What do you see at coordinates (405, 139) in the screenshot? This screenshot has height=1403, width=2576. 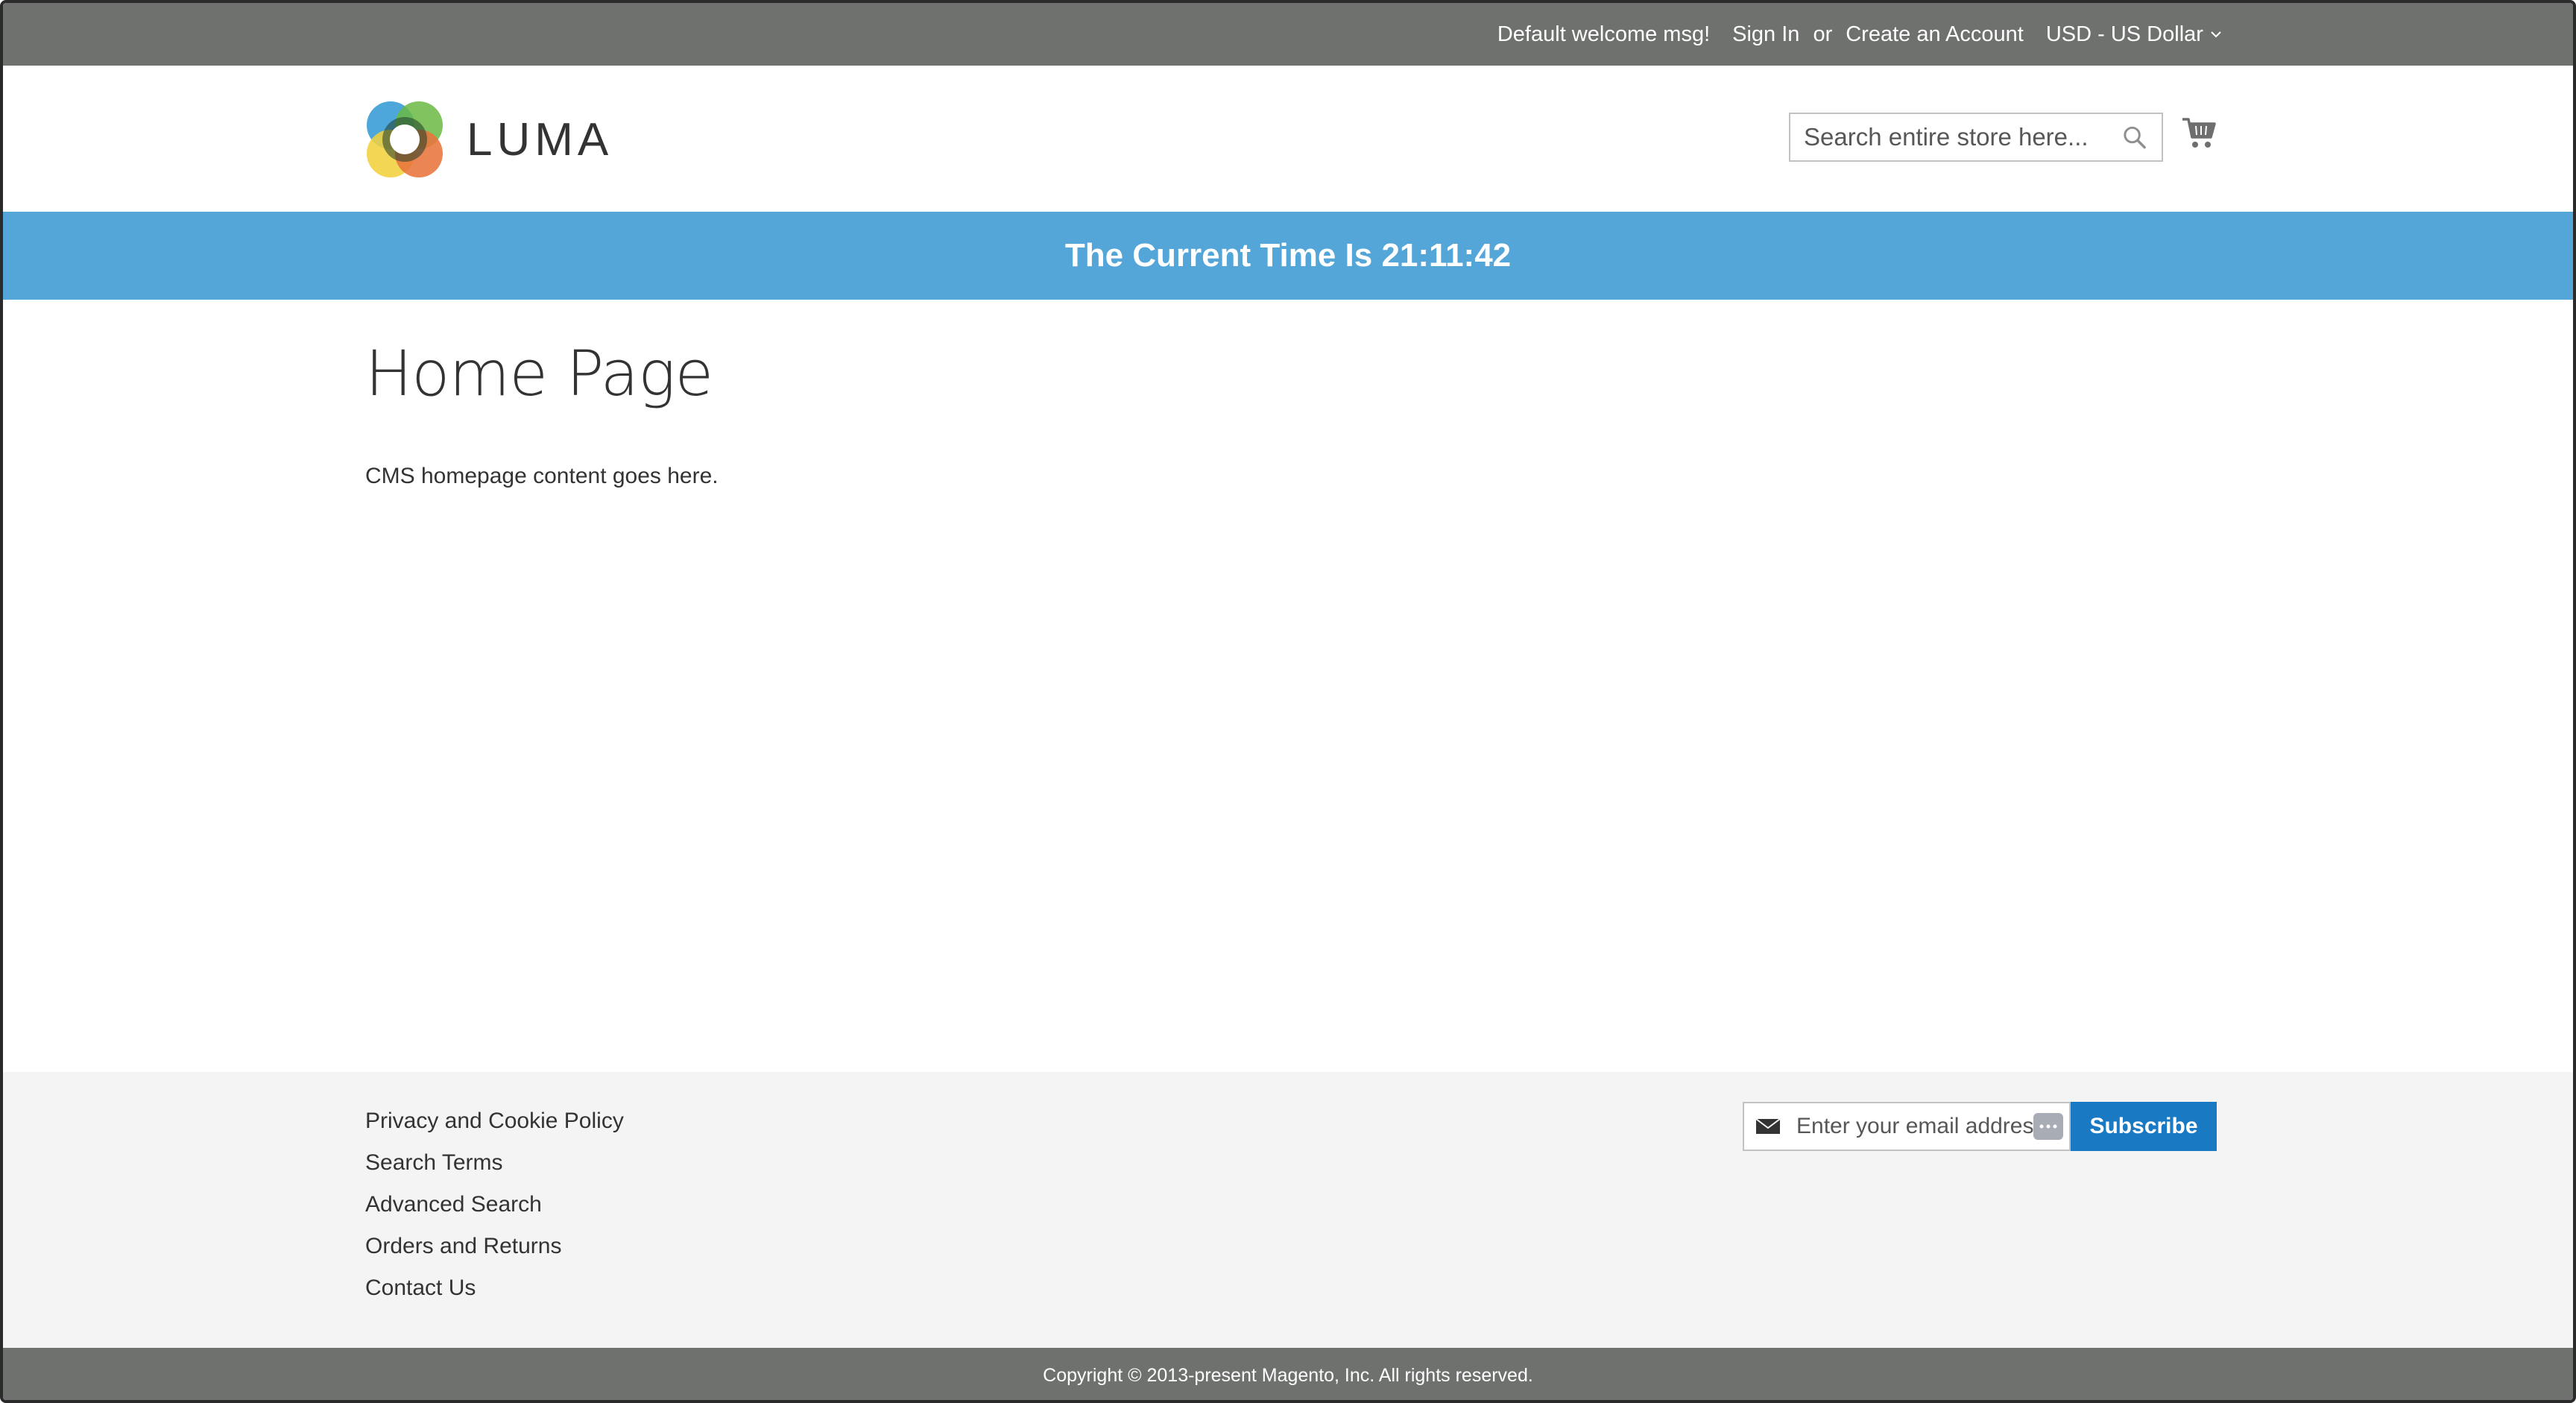 I see `luma-logo-icon` at bounding box center [405, 139].